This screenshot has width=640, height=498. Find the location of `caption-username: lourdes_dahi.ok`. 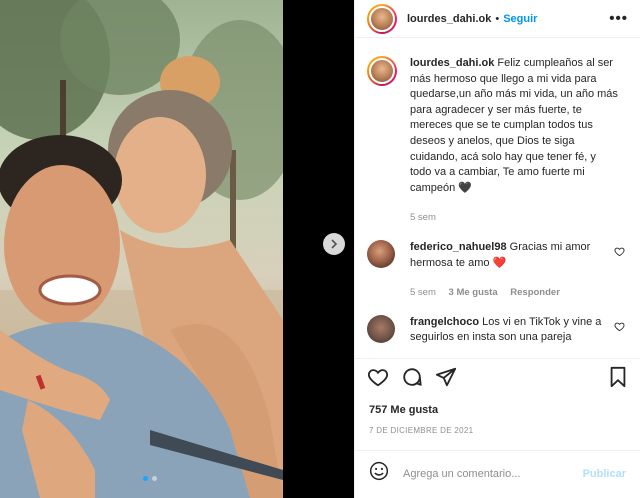

caption-username: lourdes_dahi.ok is located at coordinates (452, 63).